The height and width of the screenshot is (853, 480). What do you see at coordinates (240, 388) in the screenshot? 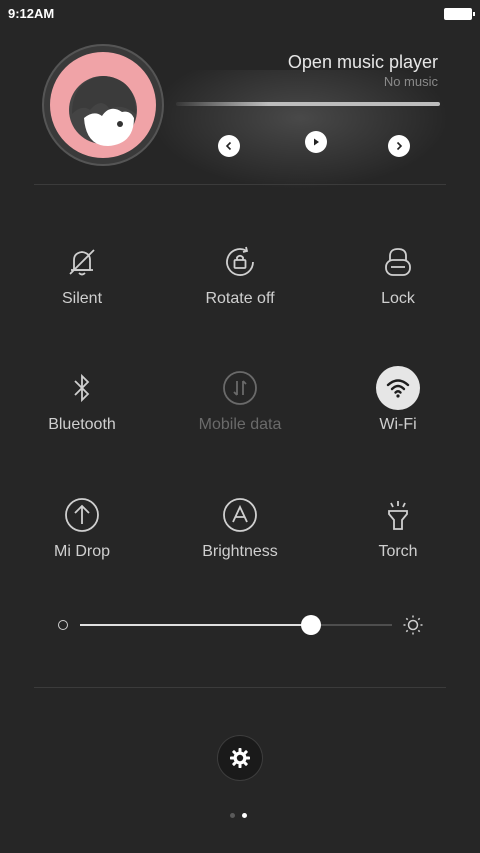
I see `mobile-data-icon` at bounding box center [240, 388].